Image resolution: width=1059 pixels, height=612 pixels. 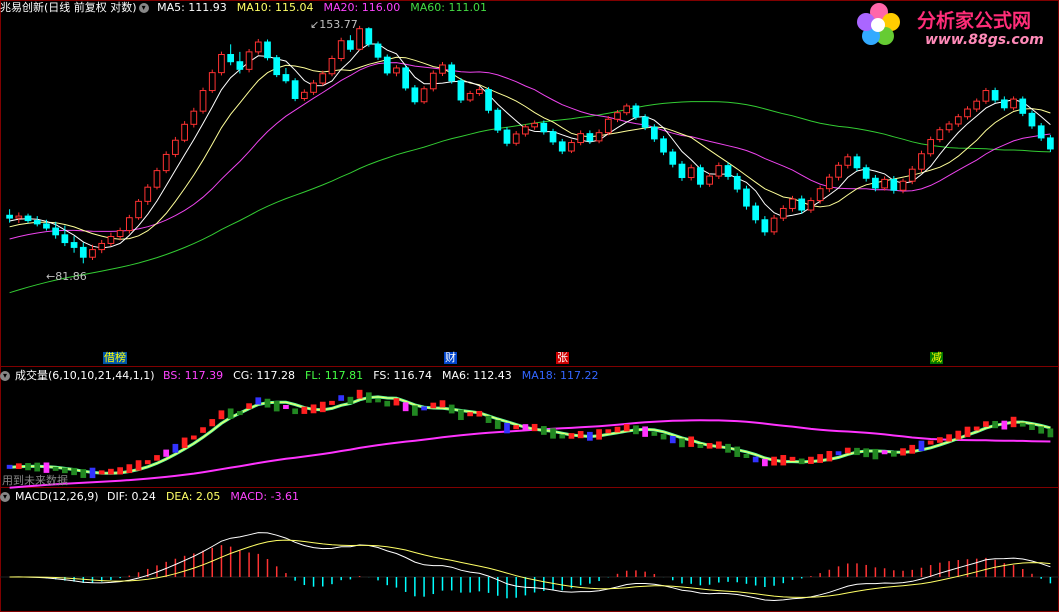 I want to click on watermark-url: www.88gs.com, so click(x=984, y=40).